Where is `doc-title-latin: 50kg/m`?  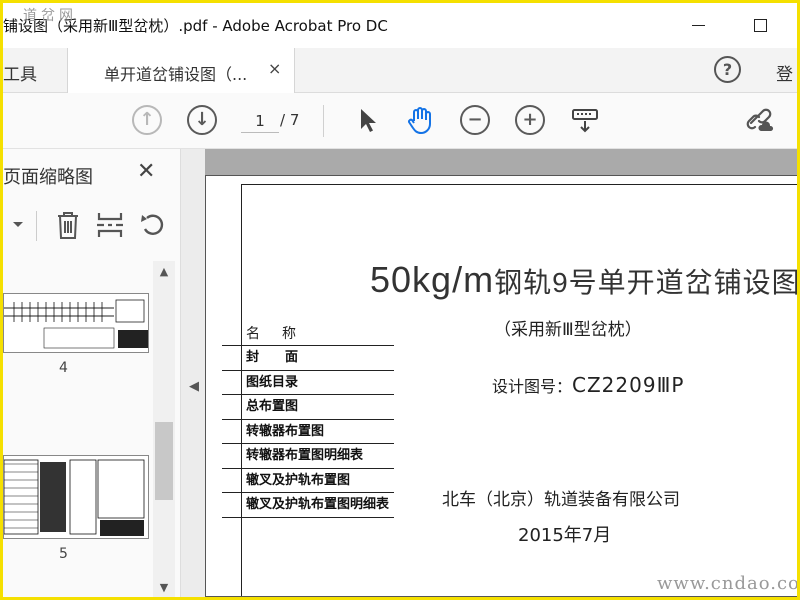 doc-title-latin: 50kg/m is located at coordinates (432, 279).